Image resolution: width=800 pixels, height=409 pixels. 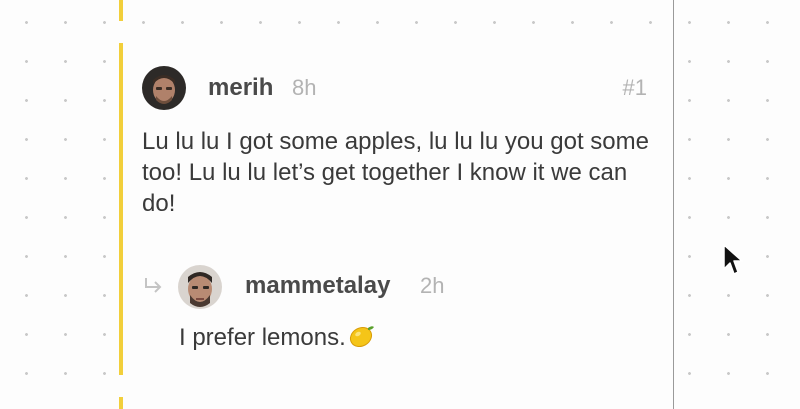 I want to click on post-accent-bar, so click(x=121, y=209).